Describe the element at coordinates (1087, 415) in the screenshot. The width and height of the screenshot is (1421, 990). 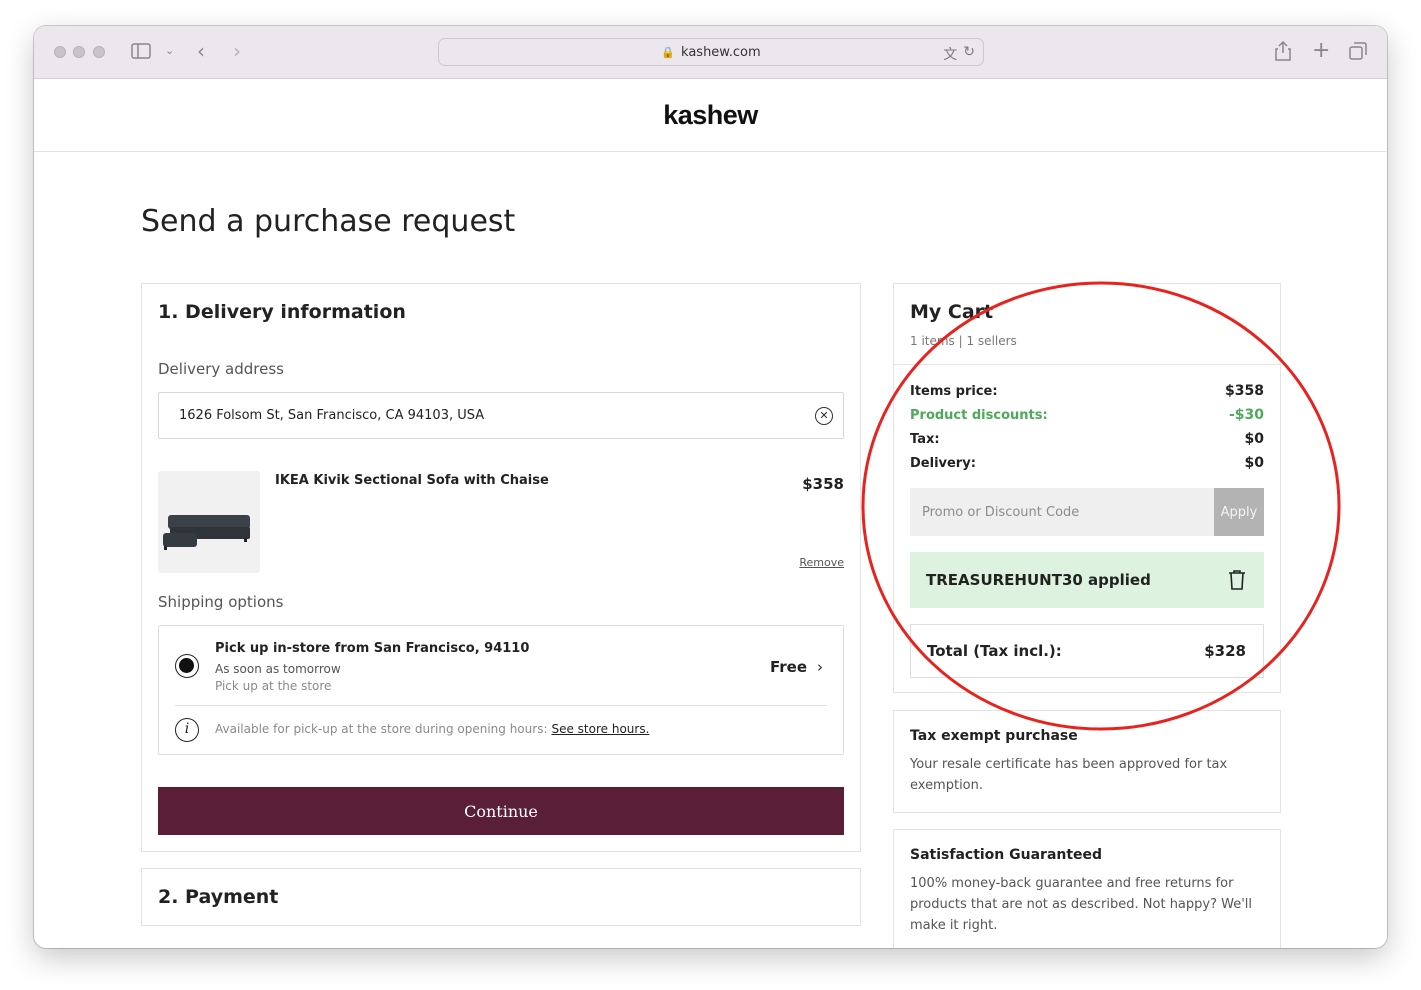
I see `product-discounts-row: Product discounts: -$30` at that location.